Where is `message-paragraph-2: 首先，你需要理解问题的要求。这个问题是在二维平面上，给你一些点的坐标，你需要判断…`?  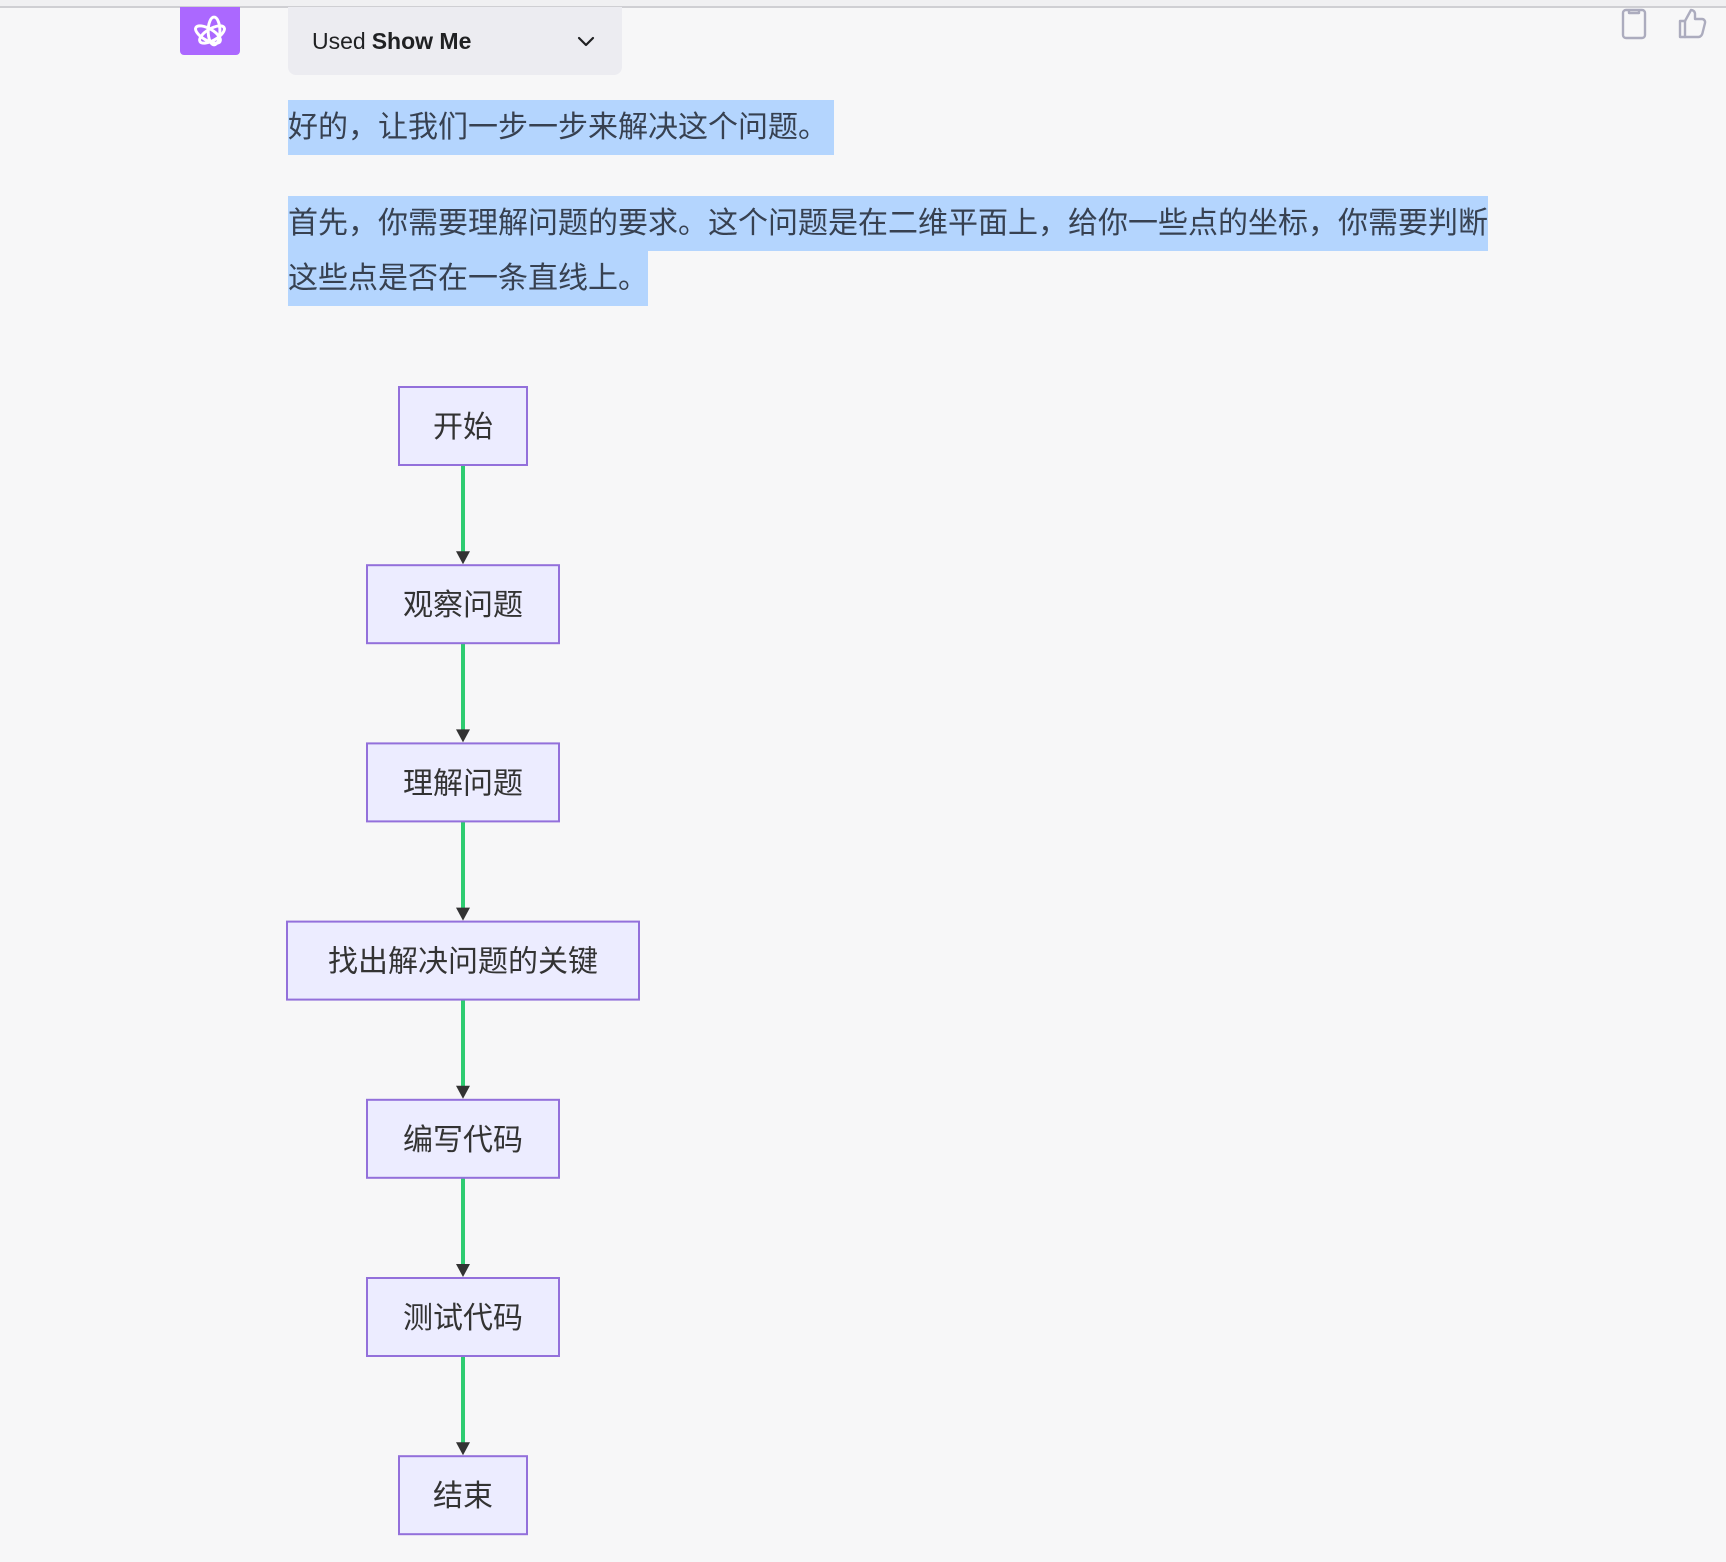 message-paragraph-2: 首先，你需要理解问题的要求。这个问题是在二维平面上，给你一些点的坐标，你需要判断… is located at coordinates (938, 251).